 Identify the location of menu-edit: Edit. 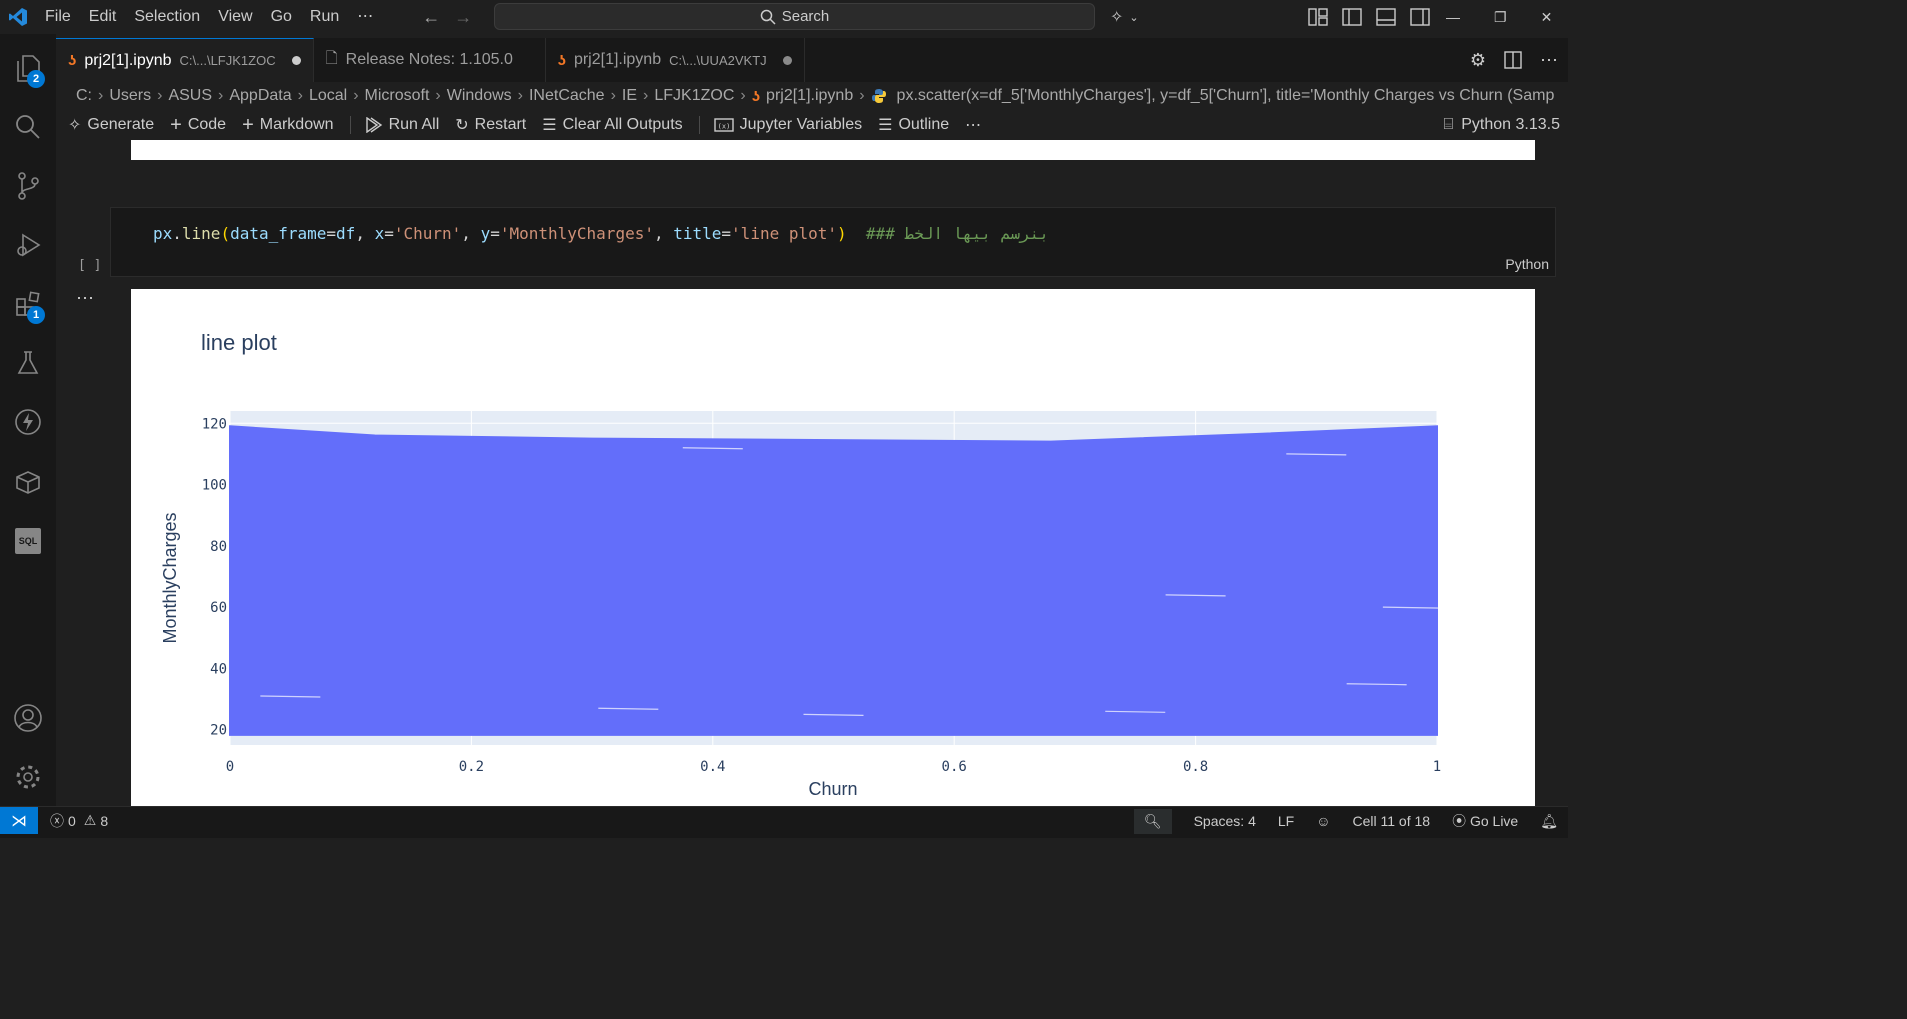
(103, 17).